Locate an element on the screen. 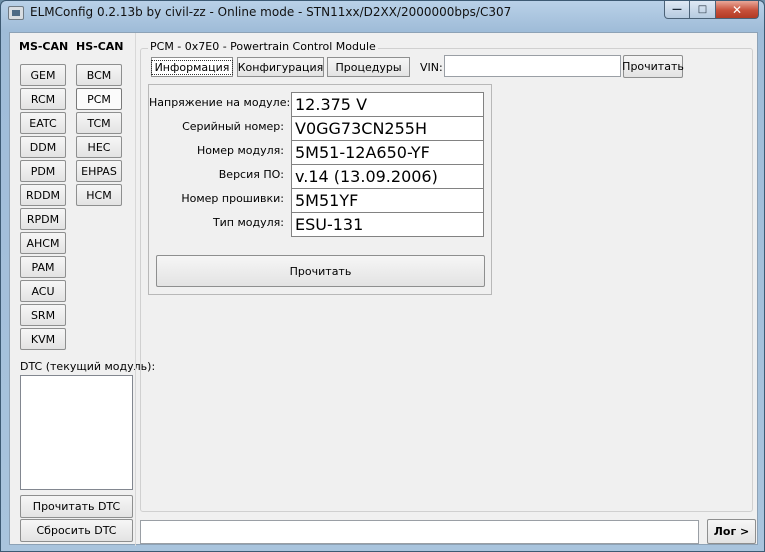 This screenshot has height=552, width=765. read-dtc-button: Прочитать DTC is located at coordinates (76, 506).